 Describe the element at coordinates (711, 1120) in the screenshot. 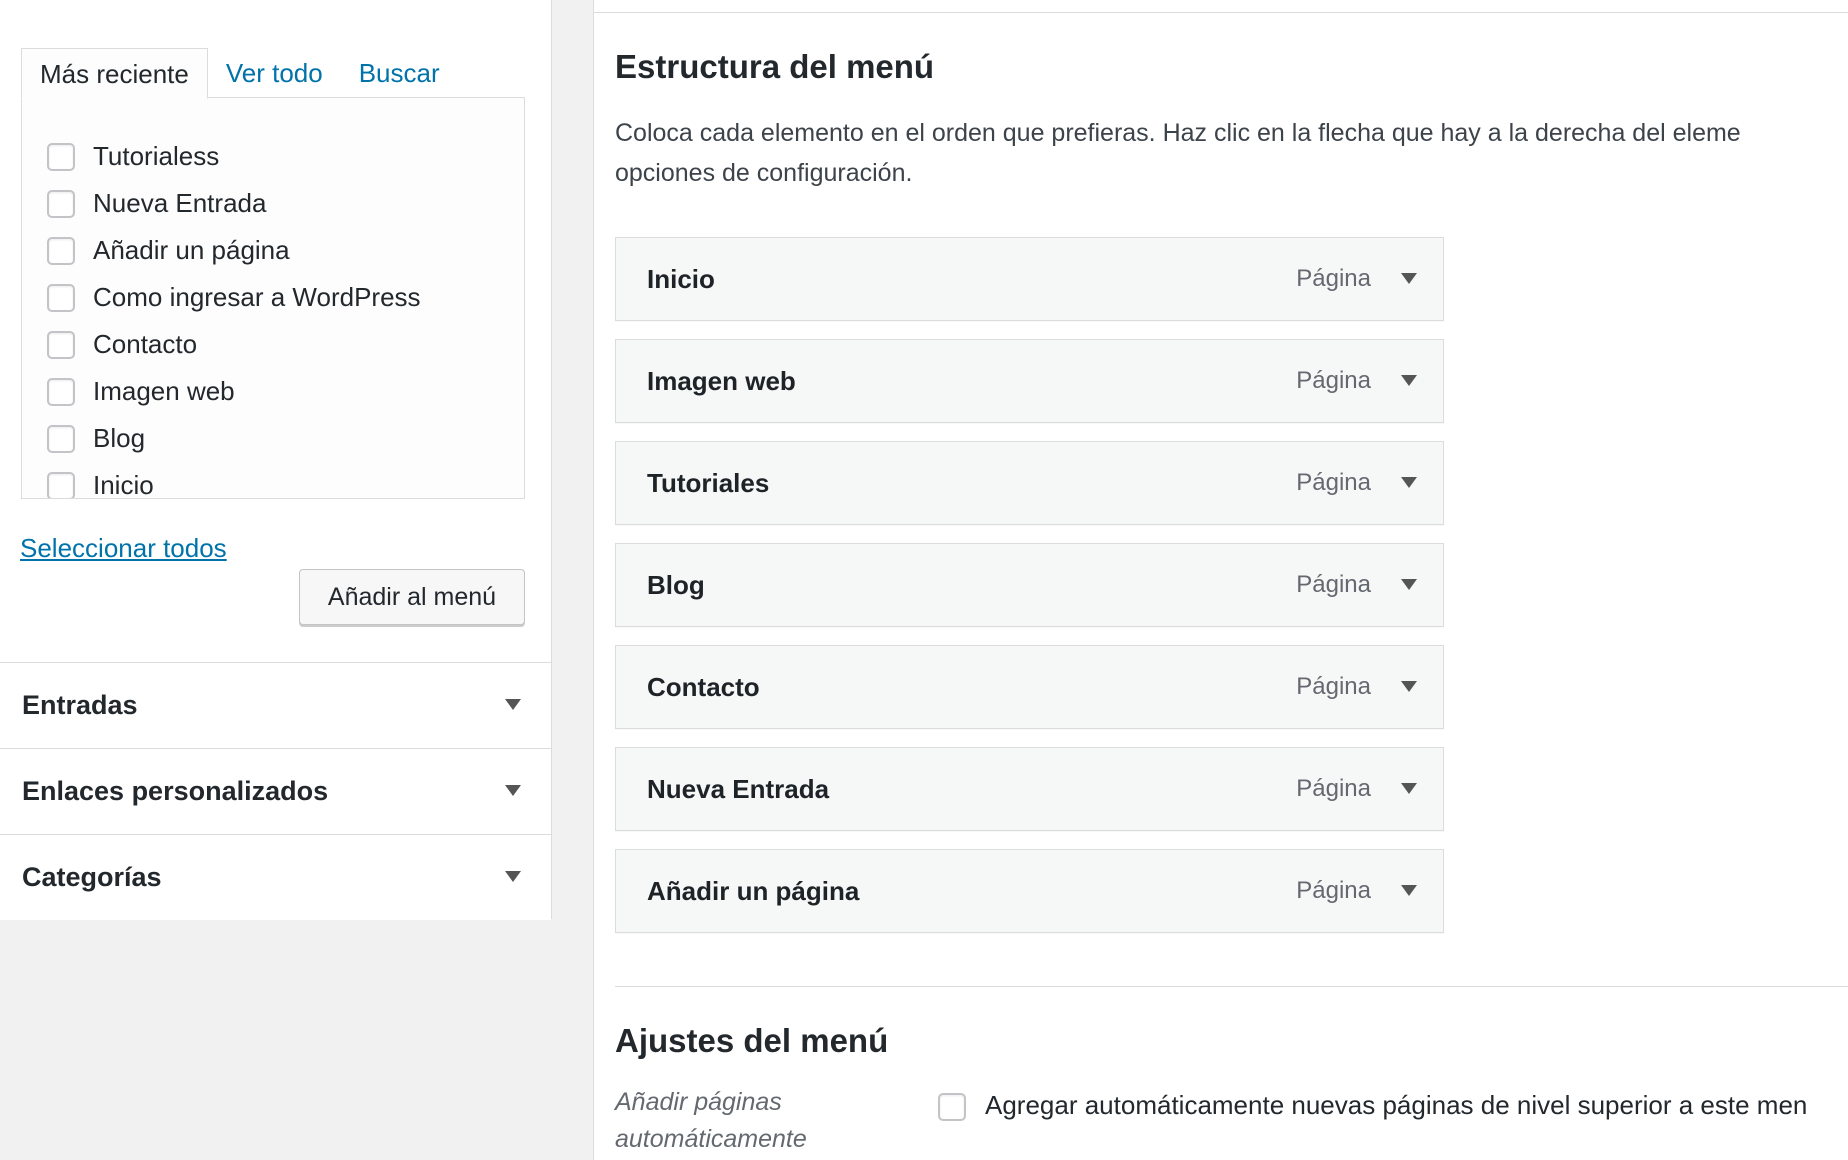

I see `auto-add-pages-label: Añadir páginas automáticamente` at that location.